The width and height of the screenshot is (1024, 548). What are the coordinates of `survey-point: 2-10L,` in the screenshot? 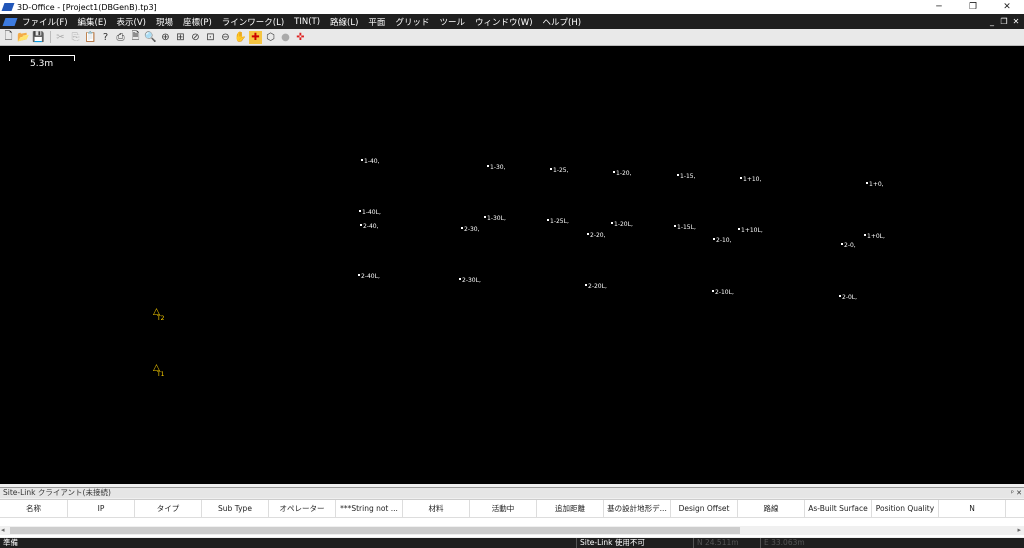 It's located at (723, 293).